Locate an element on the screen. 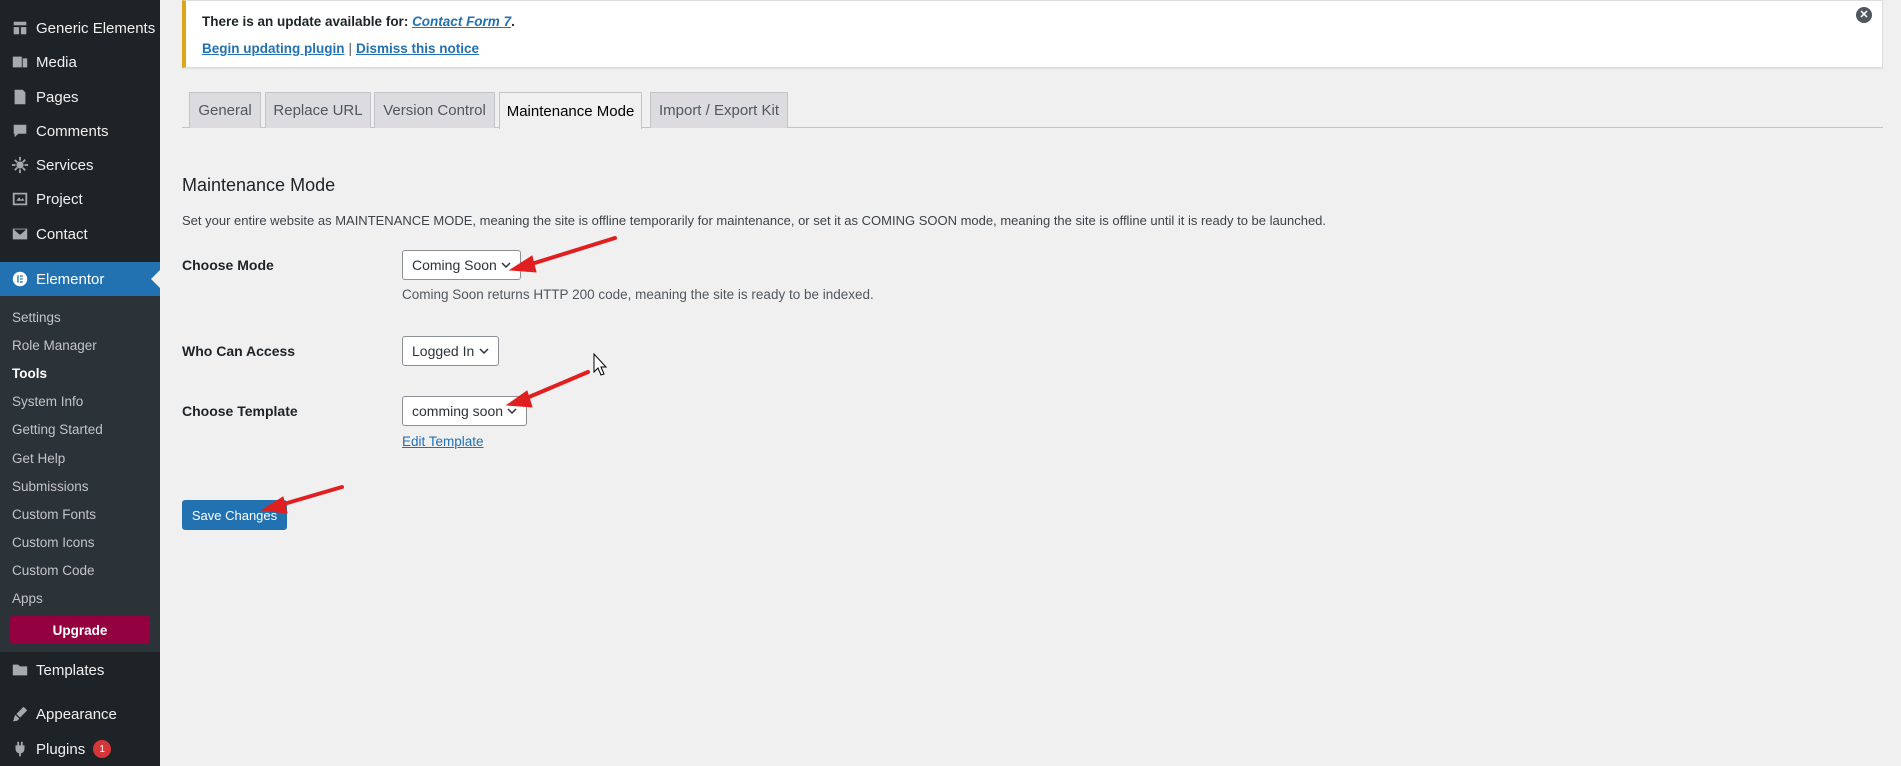  sidebar-item-label: Plugins is located at coordinates (61, 749).